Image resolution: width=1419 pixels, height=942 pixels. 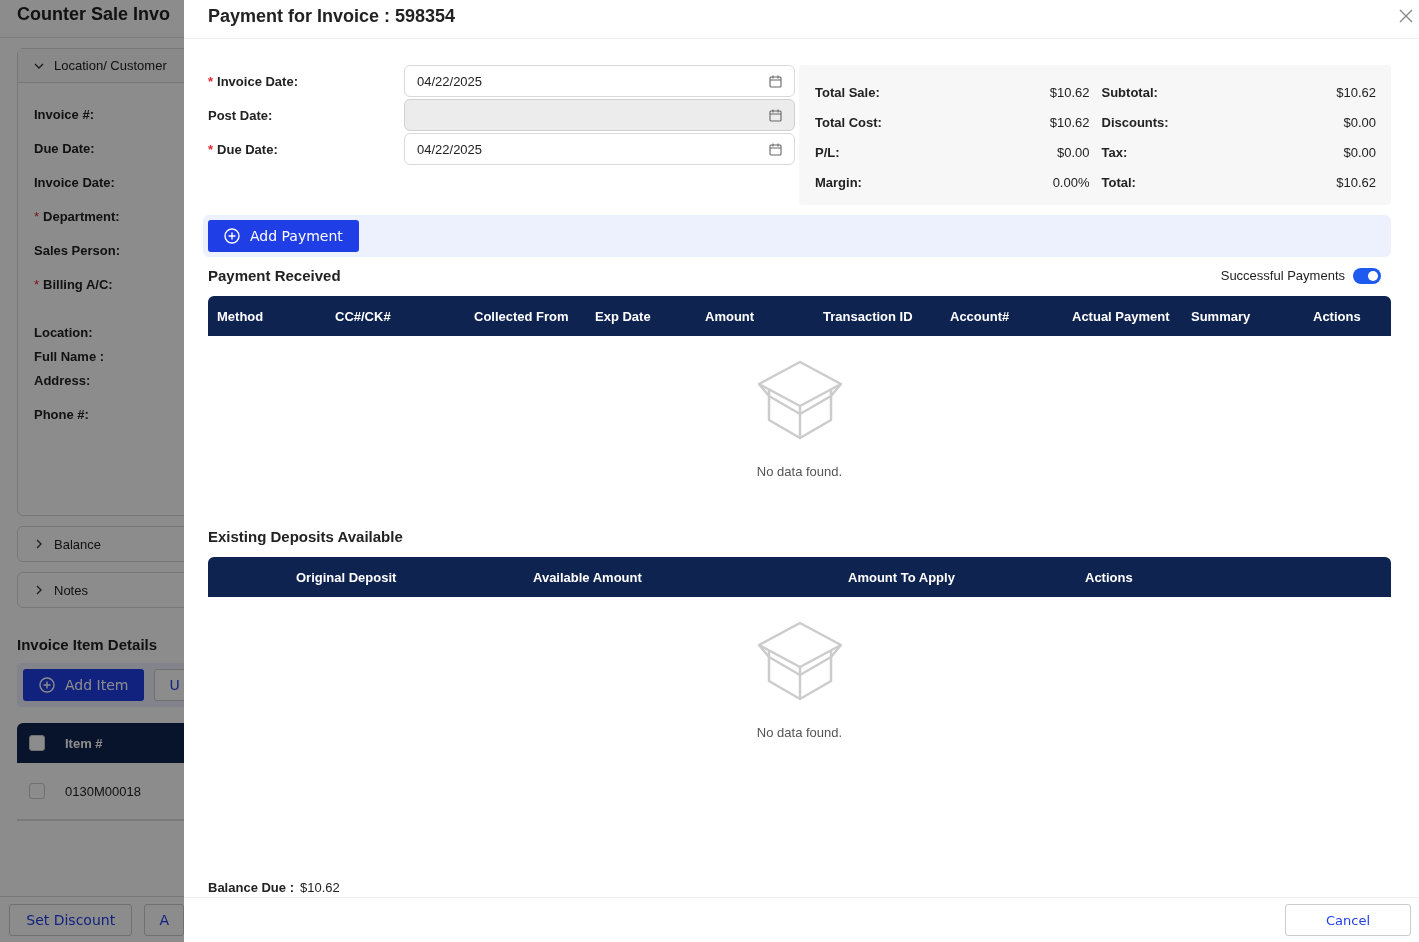 I want to click on column-header: Available Amount, so click(x=588, y=577).